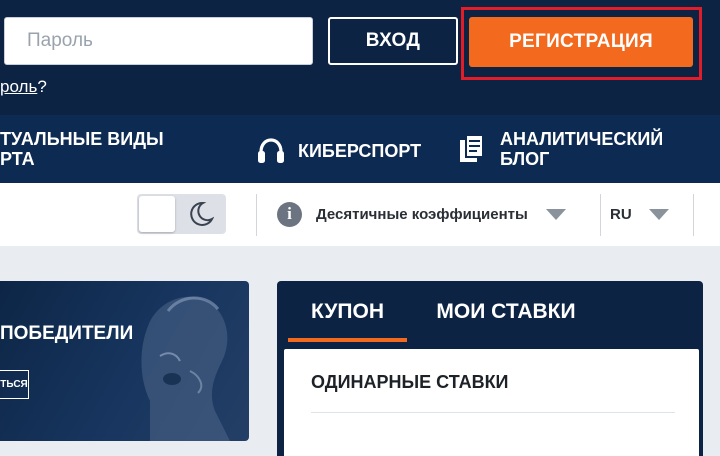 The height and width of the screenshot is (456, 720). Describe the element at coordinates (347, 311) in the screenshot. I see `tab-coupon: КУПОН` at that location.